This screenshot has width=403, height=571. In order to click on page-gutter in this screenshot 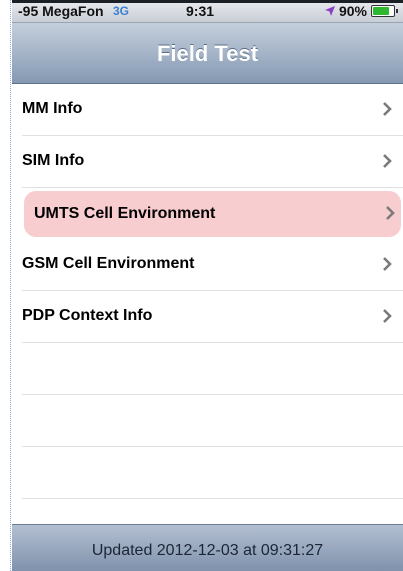, I will do `click(5, 285)`.